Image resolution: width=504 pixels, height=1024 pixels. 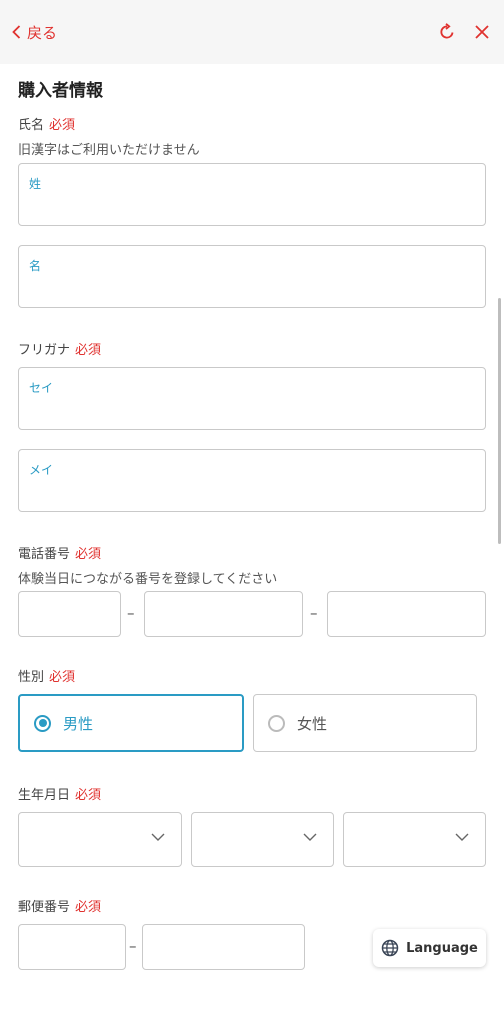 What do you see at coordinates (148, 579) in the screenshot?
I see `phone-note: 体験当日につながる番号を登録してください` at bounding box center [148, 579].